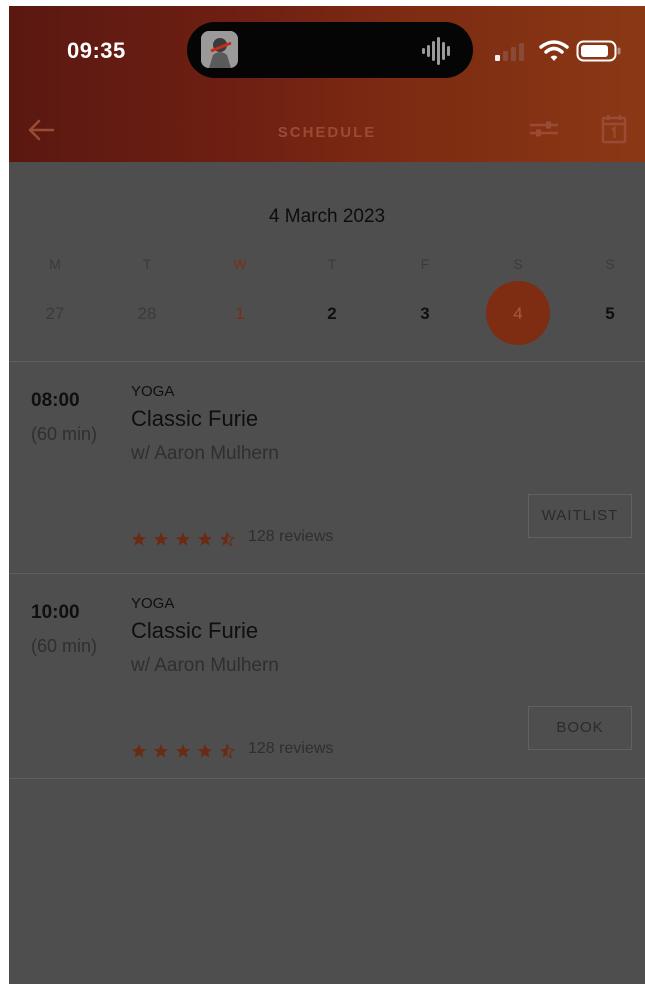 The width and height of the screenshot is (645, 984). Describe the element at coordinates (96, 50) in the screenshot. I see `status-time: 09:35` at that location.